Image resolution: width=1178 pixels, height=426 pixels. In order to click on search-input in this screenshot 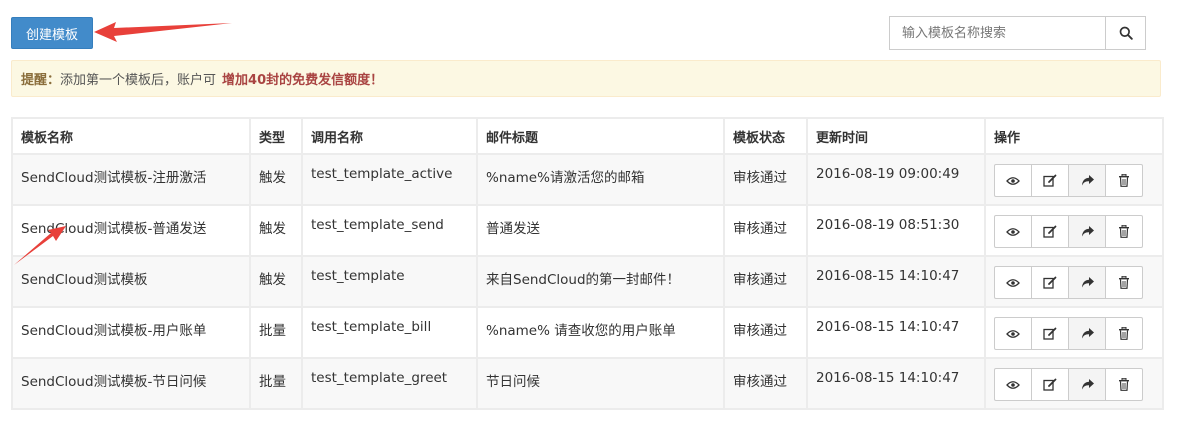, I will do `click(997, 33)`.